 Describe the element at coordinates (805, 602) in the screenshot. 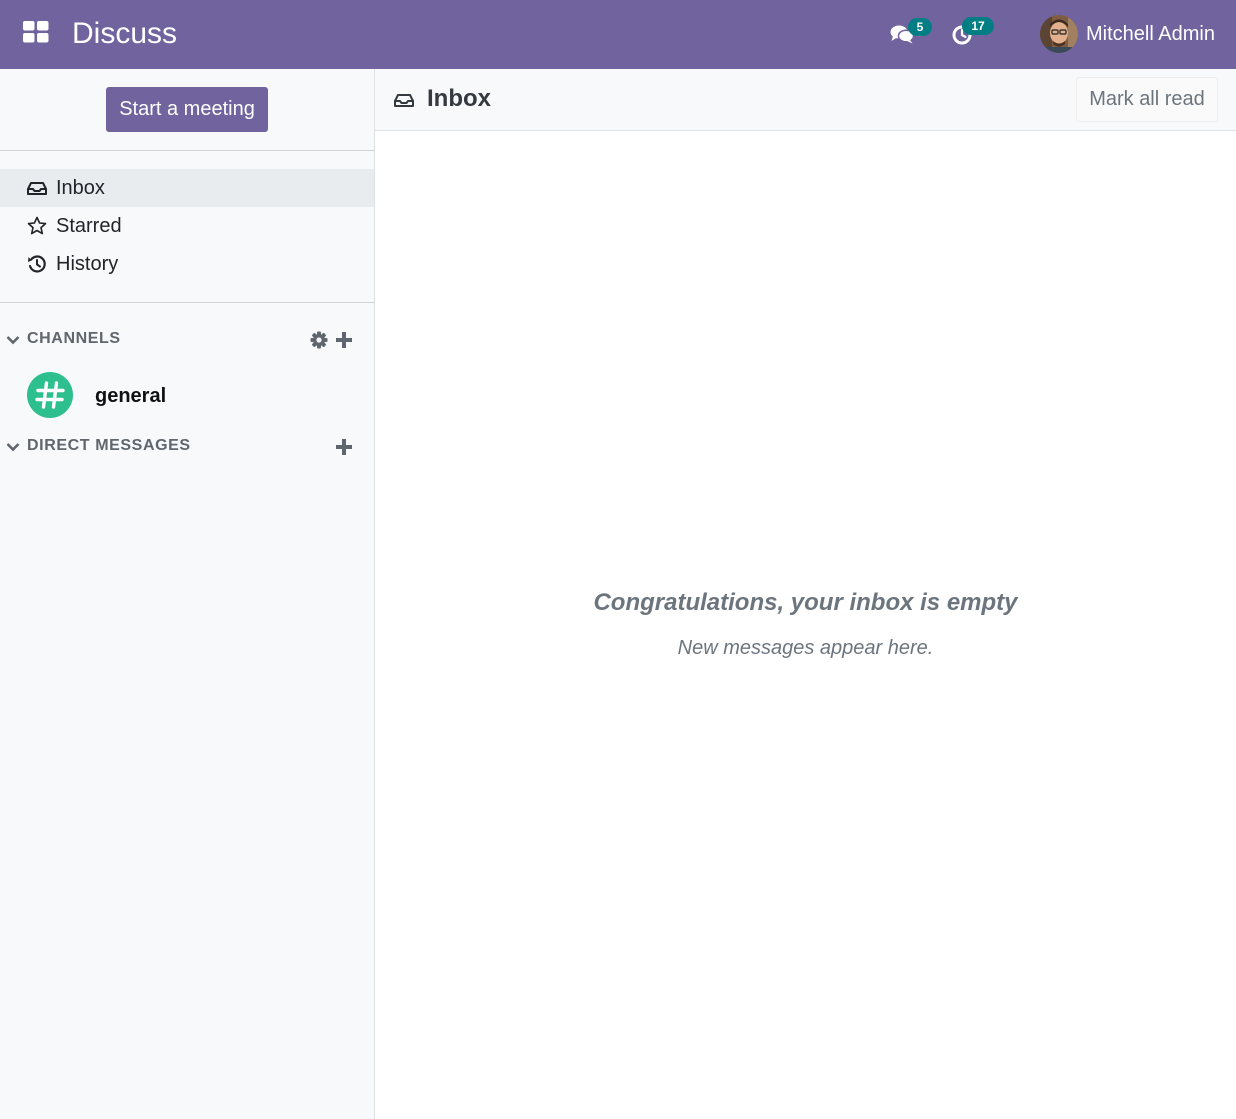

I see `empty-inbox-title: Congratulations, your inbox is empty` at that location.